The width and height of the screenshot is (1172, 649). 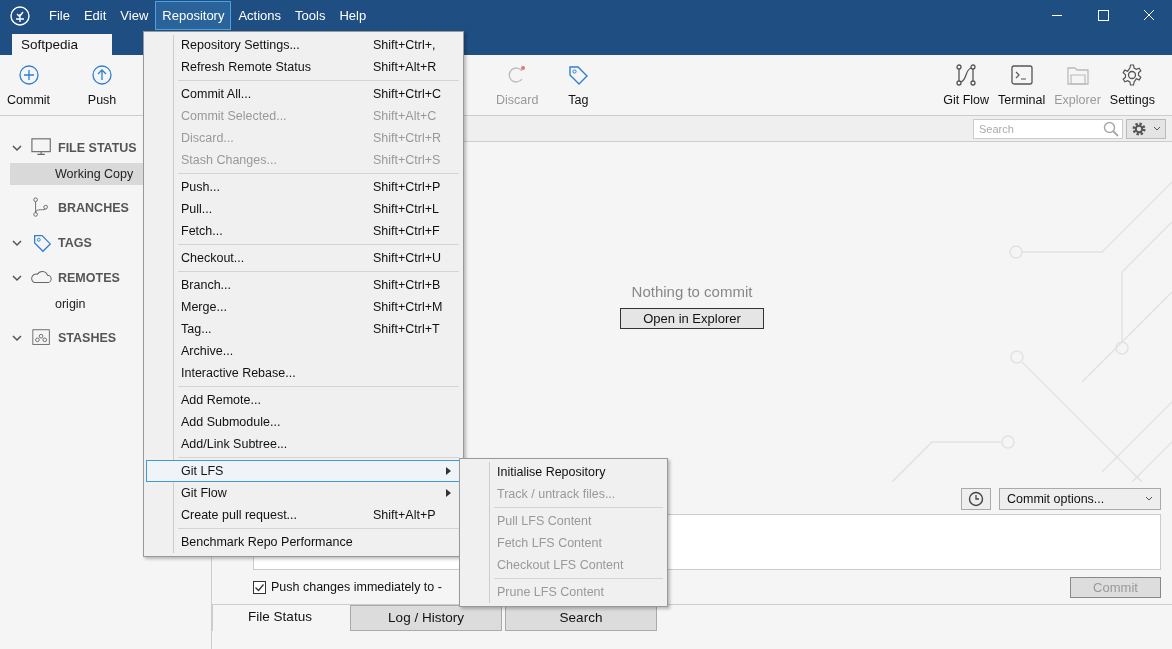 What do you see at coordinates (1132, 85) in the screenshot?
I see `toolbar-button: Settings` at bounding box center [1132, 85].